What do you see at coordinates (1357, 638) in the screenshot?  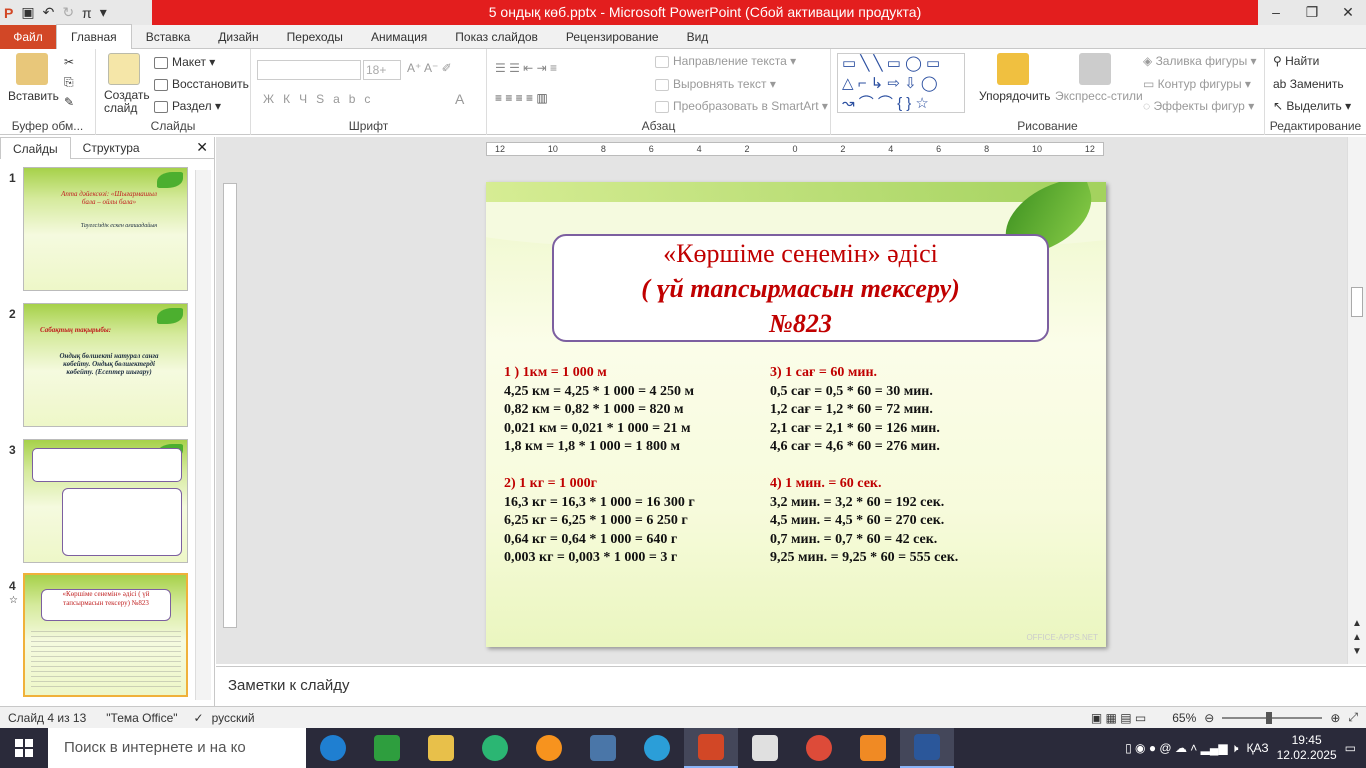 I see `prev-next-slide-icons: ▲ ▲ ▼` at bounding box center [1357, 638].